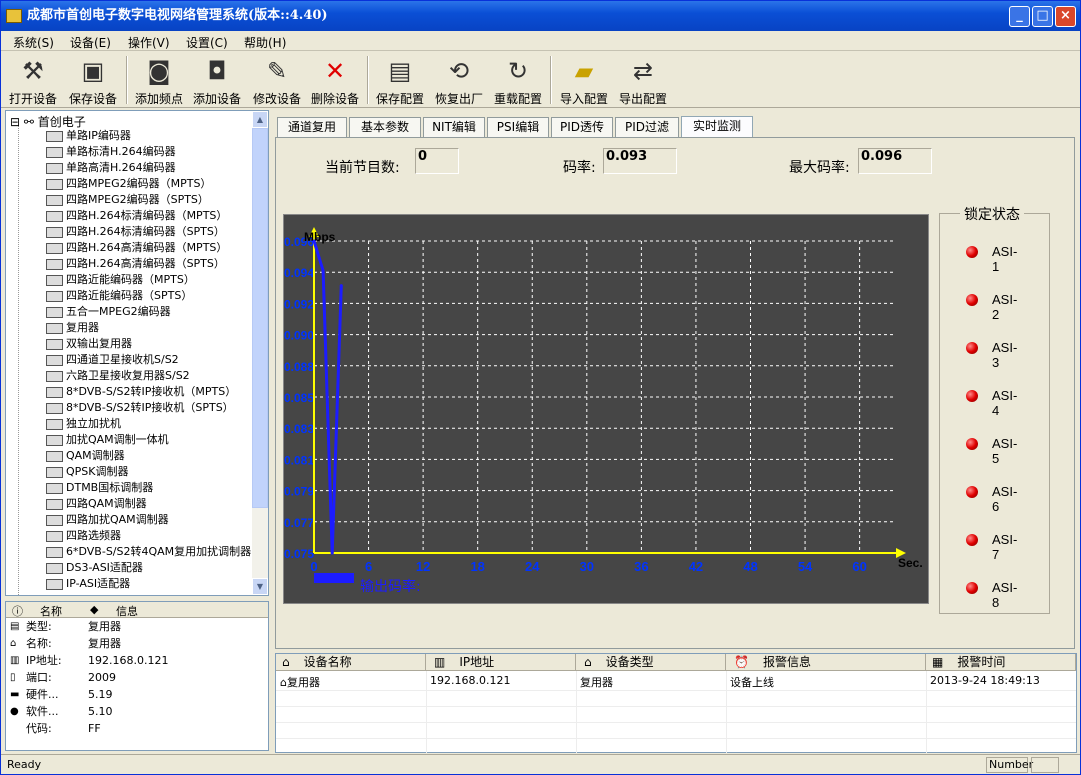 This screenshot has width=1081, height=775. I want to click on add-device-button: ◘ 添加设备, so click(217, 80).